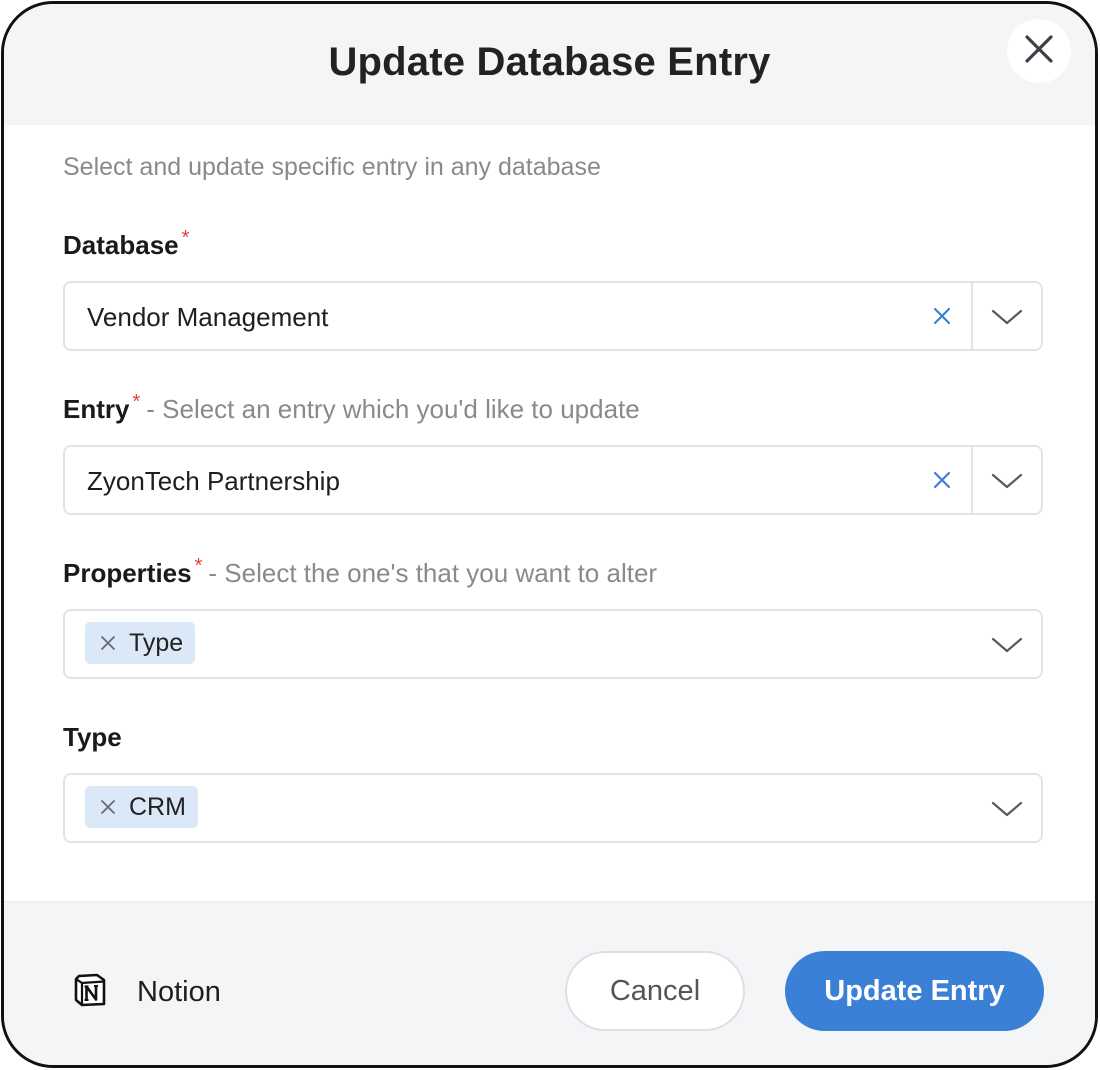  I want to click on selected-tag: CRM, so click(141, 807).